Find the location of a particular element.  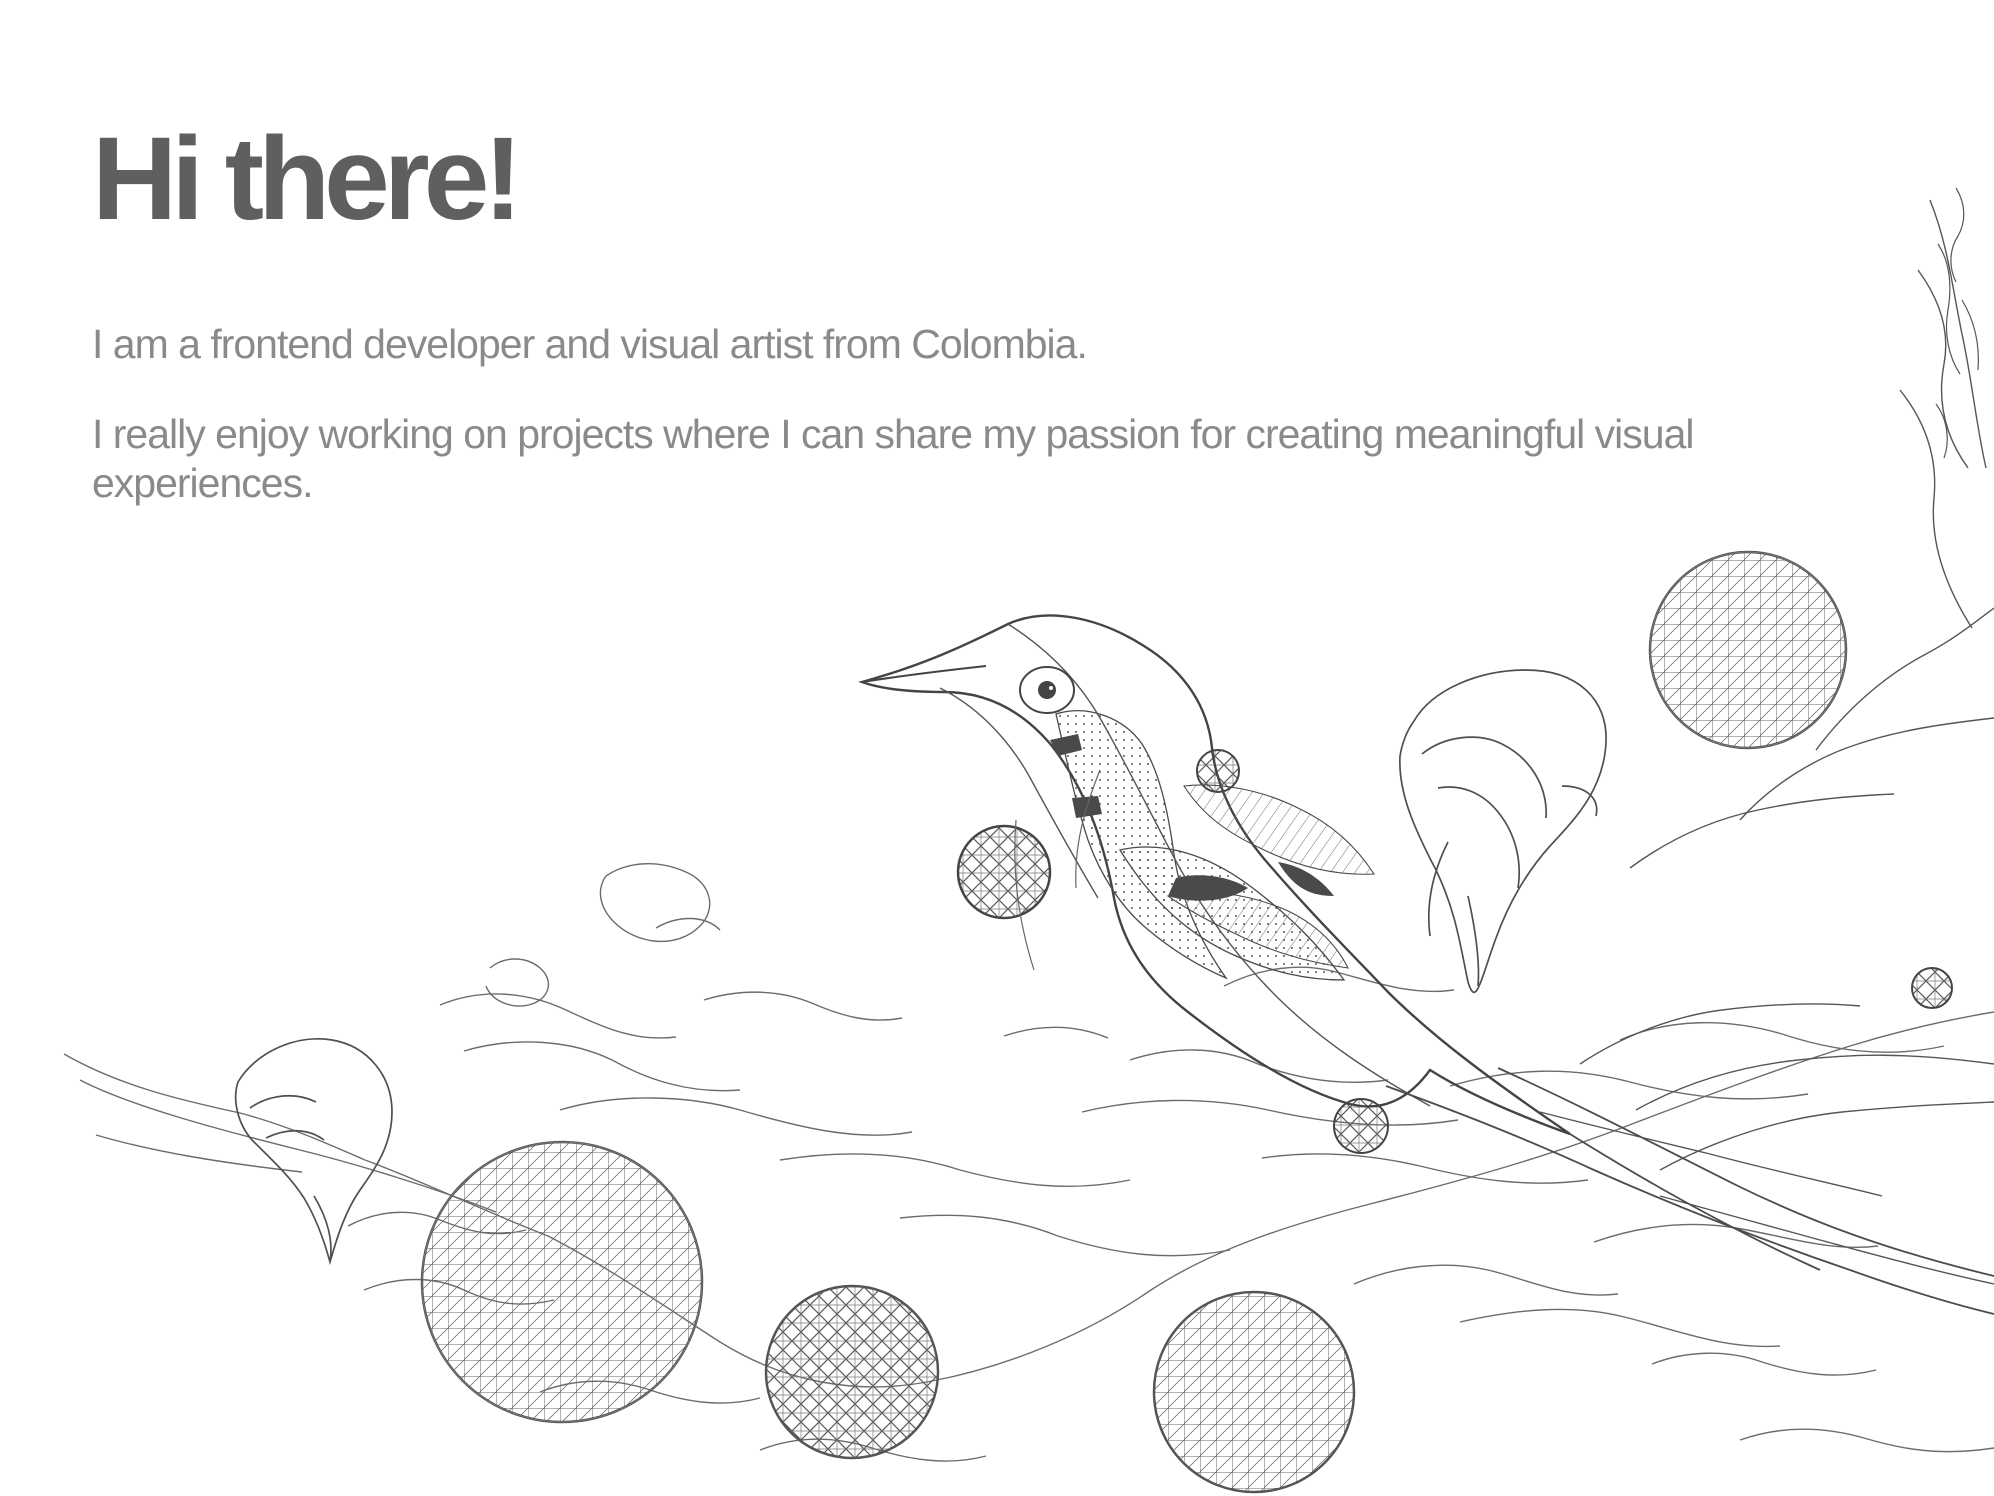

sphere-top-right is located at coordinates (1748, 650).